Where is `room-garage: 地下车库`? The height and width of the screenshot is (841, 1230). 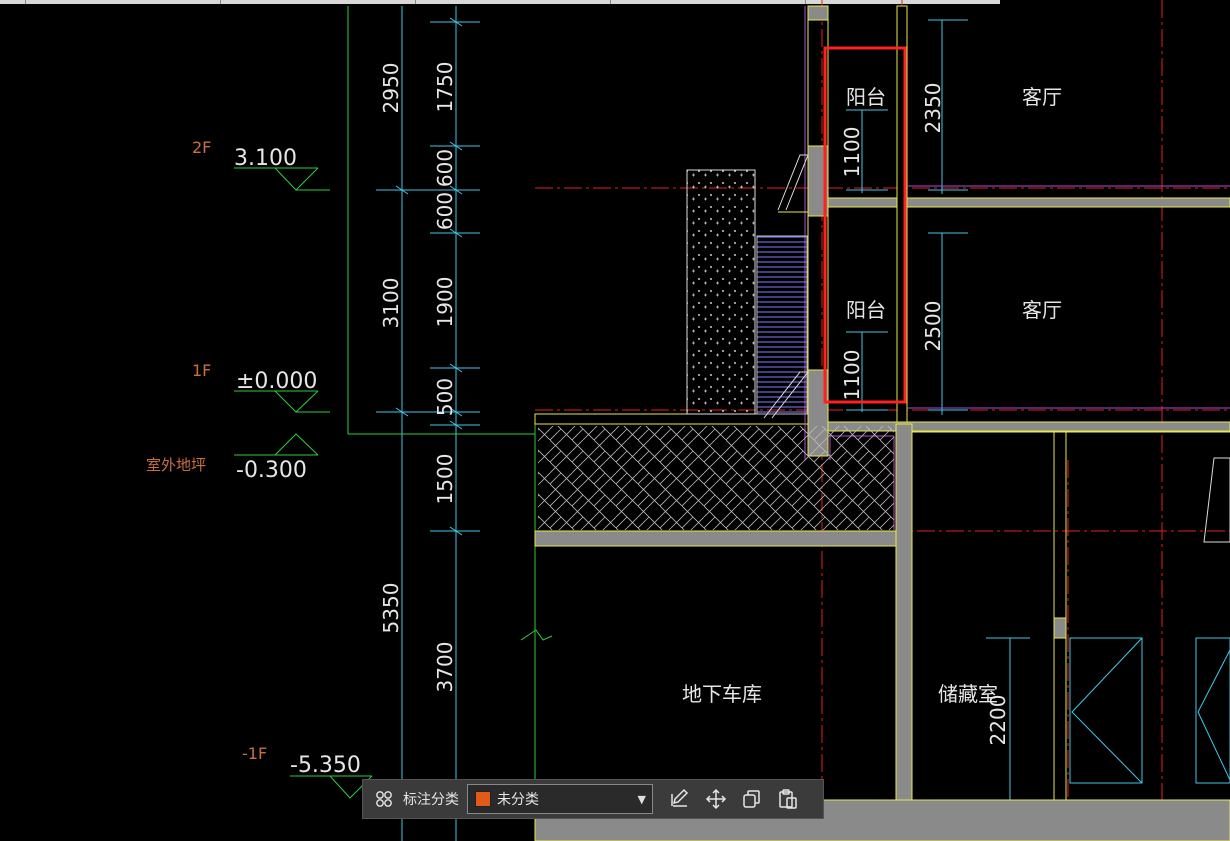 room-garage: 地下车库 is located at coordinates (722, 694).